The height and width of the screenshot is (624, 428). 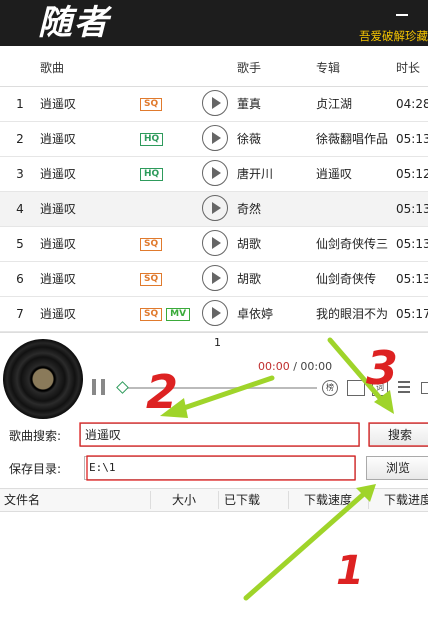 I want to click on search-button-highlight-frame, so click(x=398, y=434).